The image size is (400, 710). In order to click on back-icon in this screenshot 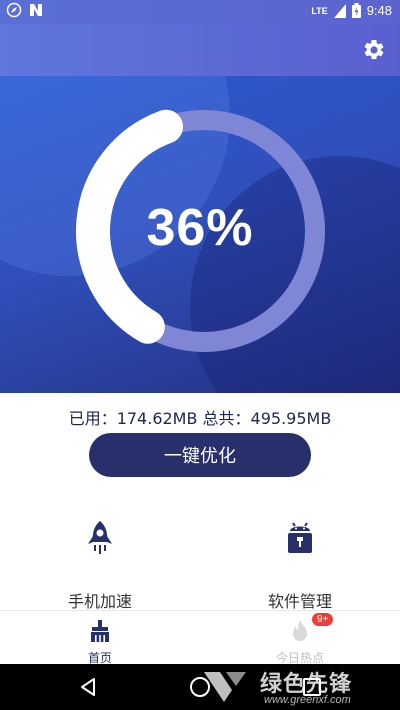, I will do `click(88, 687)`.